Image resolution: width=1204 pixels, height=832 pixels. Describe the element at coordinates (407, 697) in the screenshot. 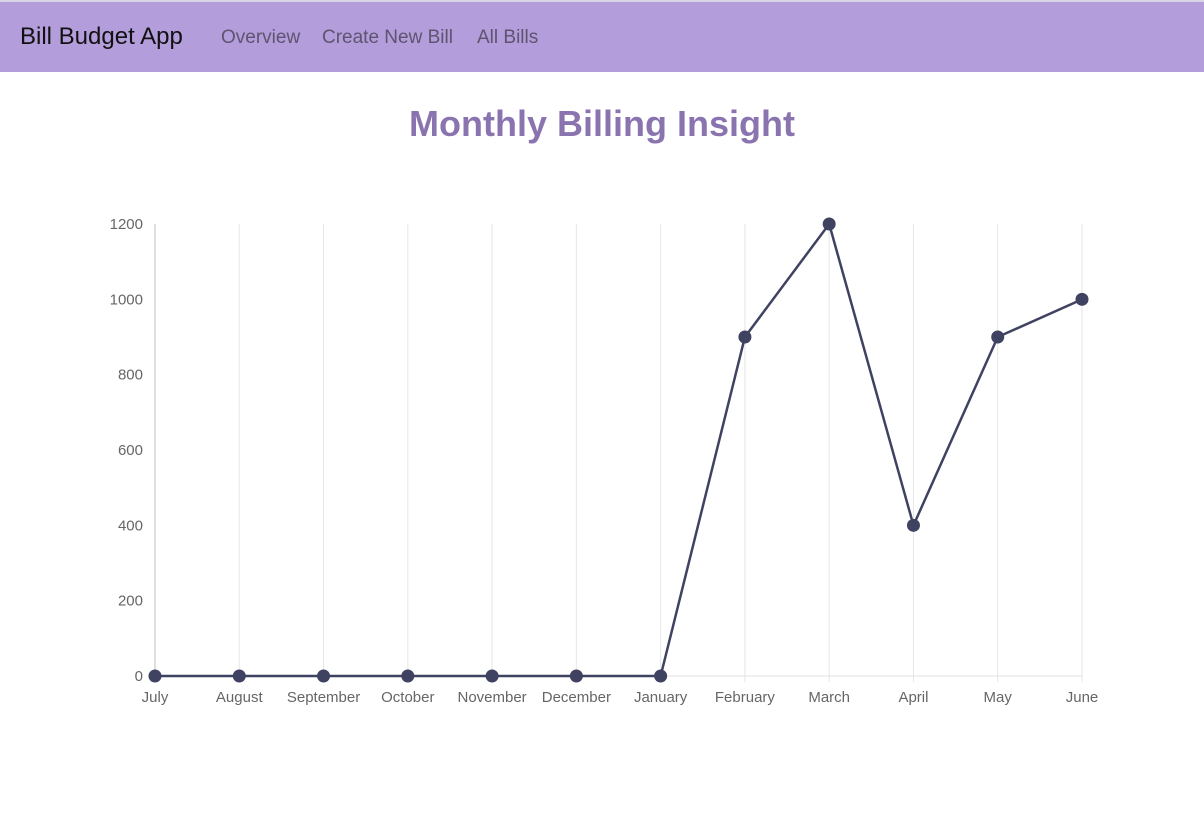

I see `x-tick-label: October` at that location.